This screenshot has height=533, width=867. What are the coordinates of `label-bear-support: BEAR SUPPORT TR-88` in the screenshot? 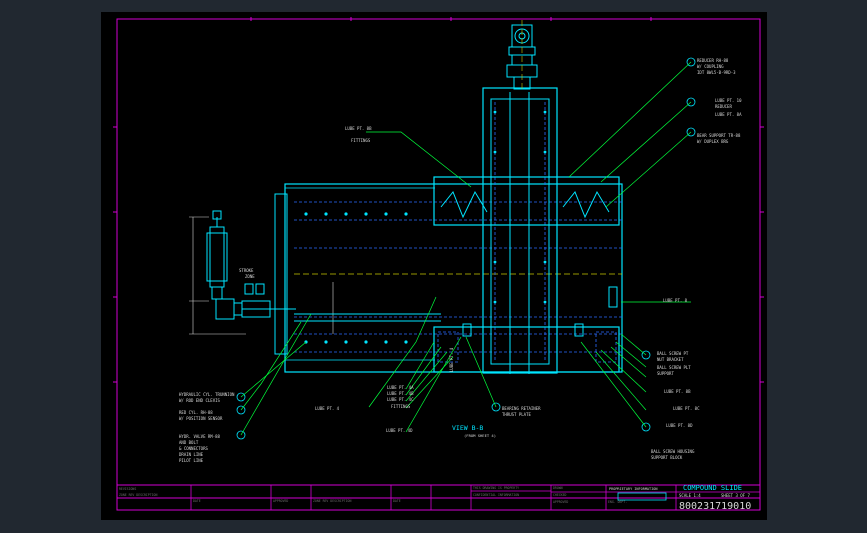 It's located at (719, 135).